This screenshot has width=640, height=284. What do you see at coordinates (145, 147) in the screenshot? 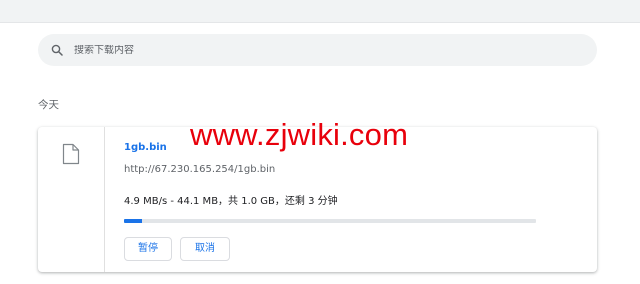
I see `file-name-link: 1gb.bin` at bounding box center [145, 147].